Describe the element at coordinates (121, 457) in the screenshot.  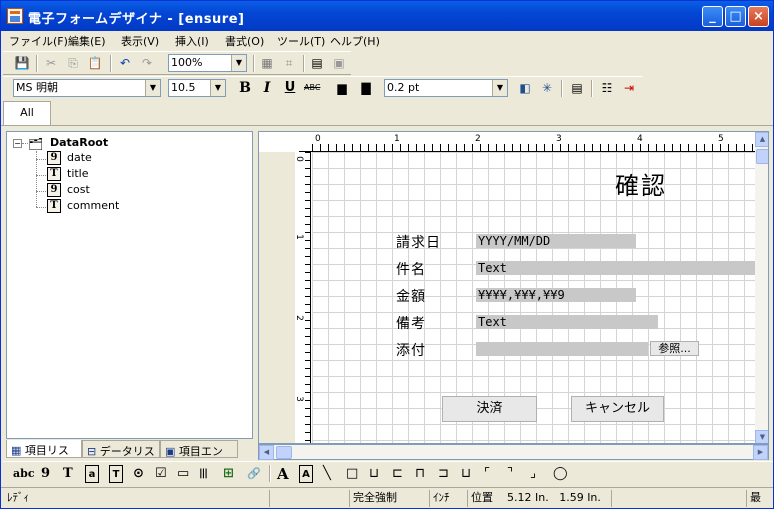
I see `tab-data-list: ⊟ データリスト` at that location.